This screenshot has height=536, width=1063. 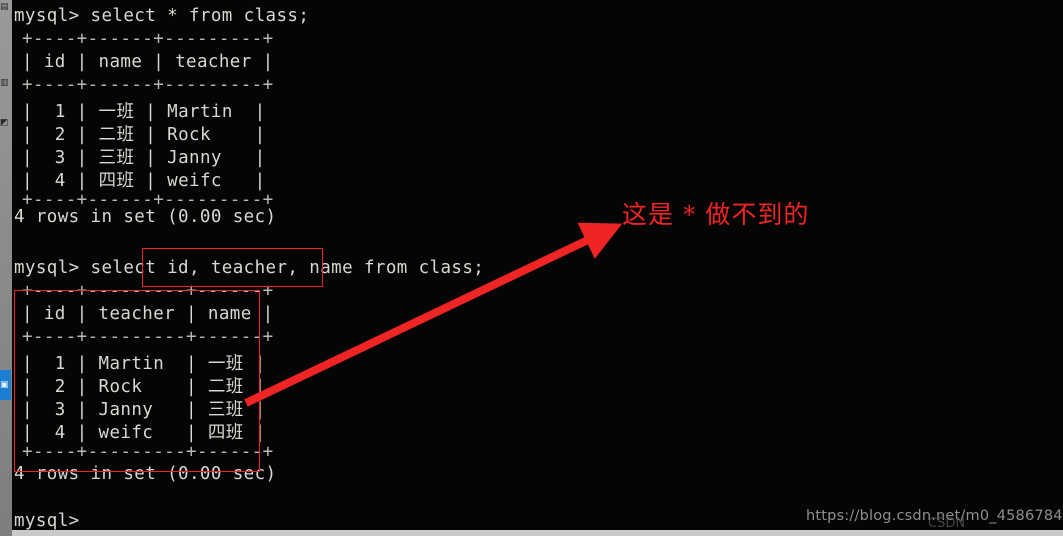 I want to click on table1-row-3: | 3 | 三班 | Janny |, so click(x=144, y=158).